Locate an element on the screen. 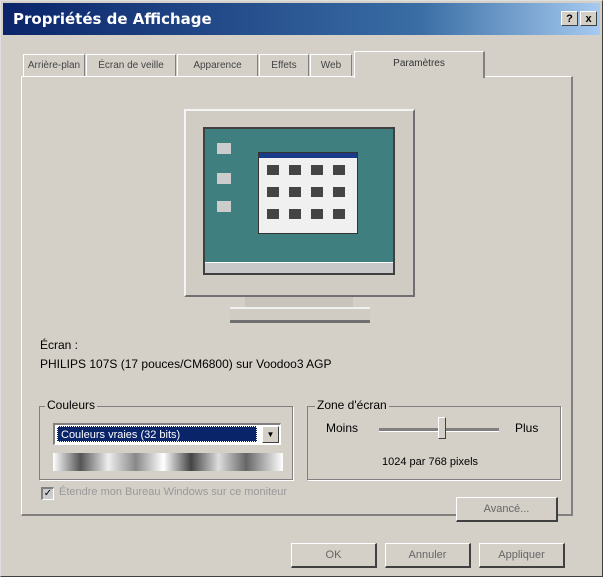  monitor-stand-base is located at coordinates (300, 315).